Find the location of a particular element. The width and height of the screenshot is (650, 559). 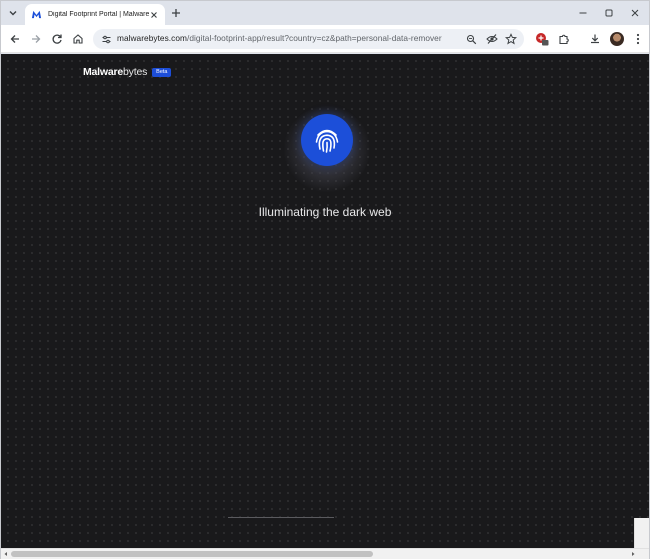

close-window-button is located at coordinates (635, 13).